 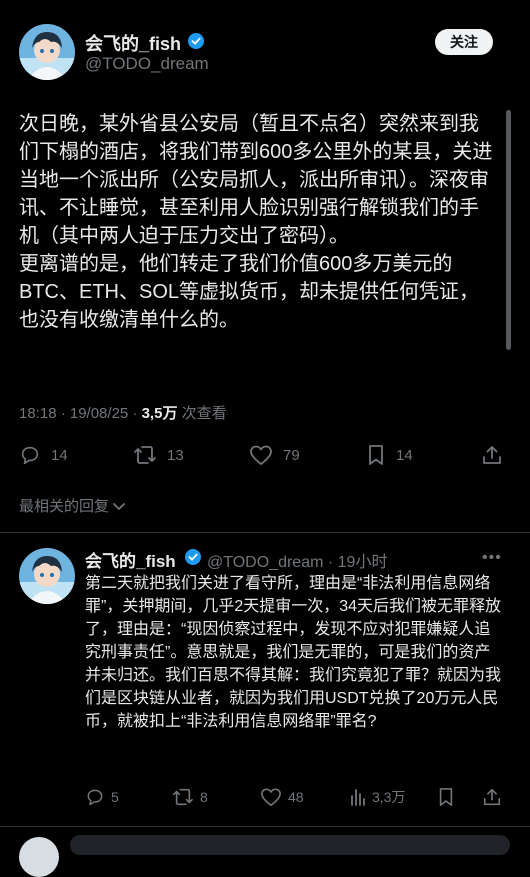 I want to click on analytics-icon, so click(x=358, y=797).